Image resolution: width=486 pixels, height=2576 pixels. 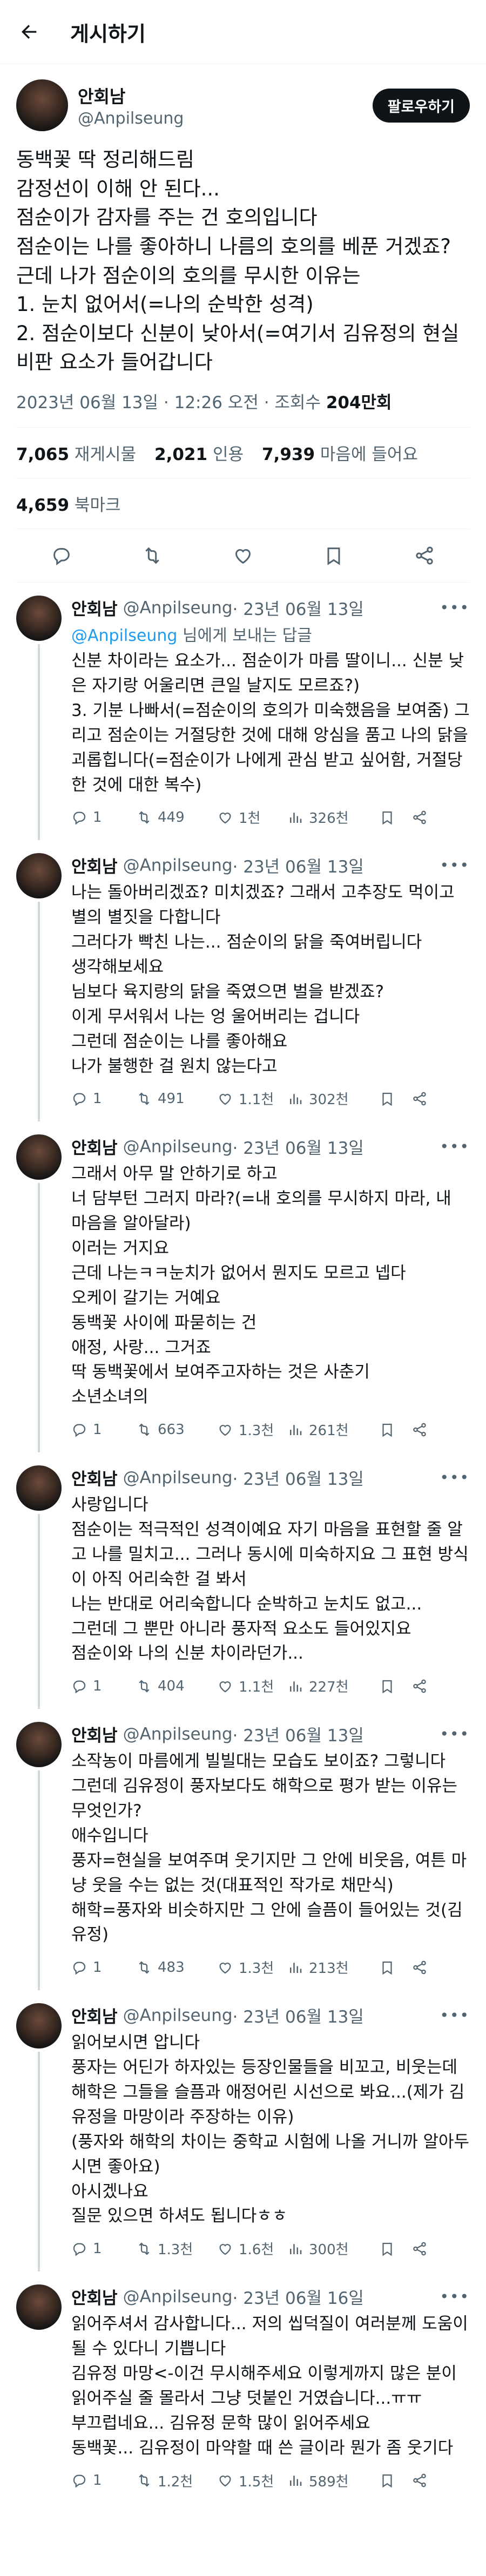 What do you see at coordinates (61, 556) in the screenshot?
I see `reply-button` at bounding box center [61, 556].